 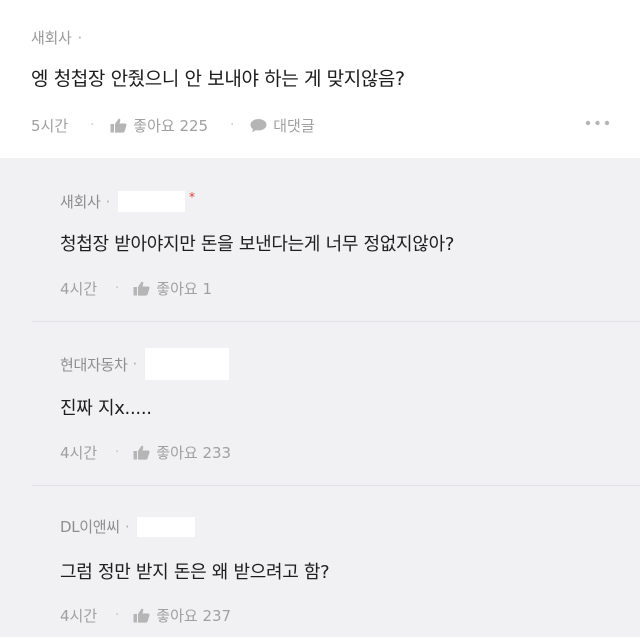 What do you see at coordinates (194, 616) in the screenshot?
I see `comment-like-count: 좋아요 237` at bounding box center [194, 616].